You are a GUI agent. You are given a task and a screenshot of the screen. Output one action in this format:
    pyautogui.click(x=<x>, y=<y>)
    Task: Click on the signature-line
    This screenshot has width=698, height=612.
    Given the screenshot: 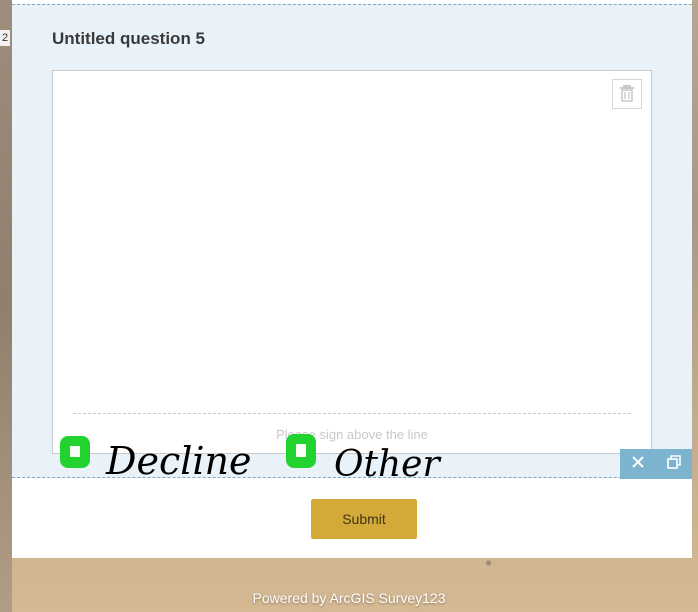 What is the action you would take?
    pyautogui.click(x=352, y=413)
    